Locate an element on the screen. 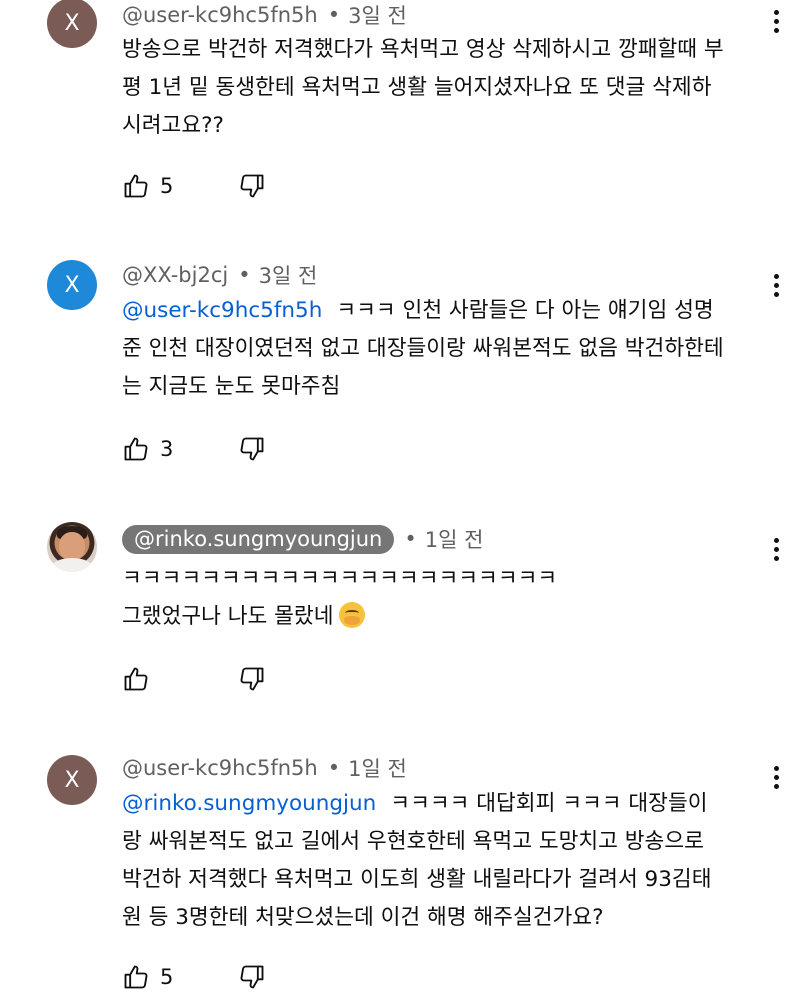 This screenshot has height=1003, width=796. comment-header: @user-kc9hc5fn5h • 3일 전 is located at coordinates (264, 15).